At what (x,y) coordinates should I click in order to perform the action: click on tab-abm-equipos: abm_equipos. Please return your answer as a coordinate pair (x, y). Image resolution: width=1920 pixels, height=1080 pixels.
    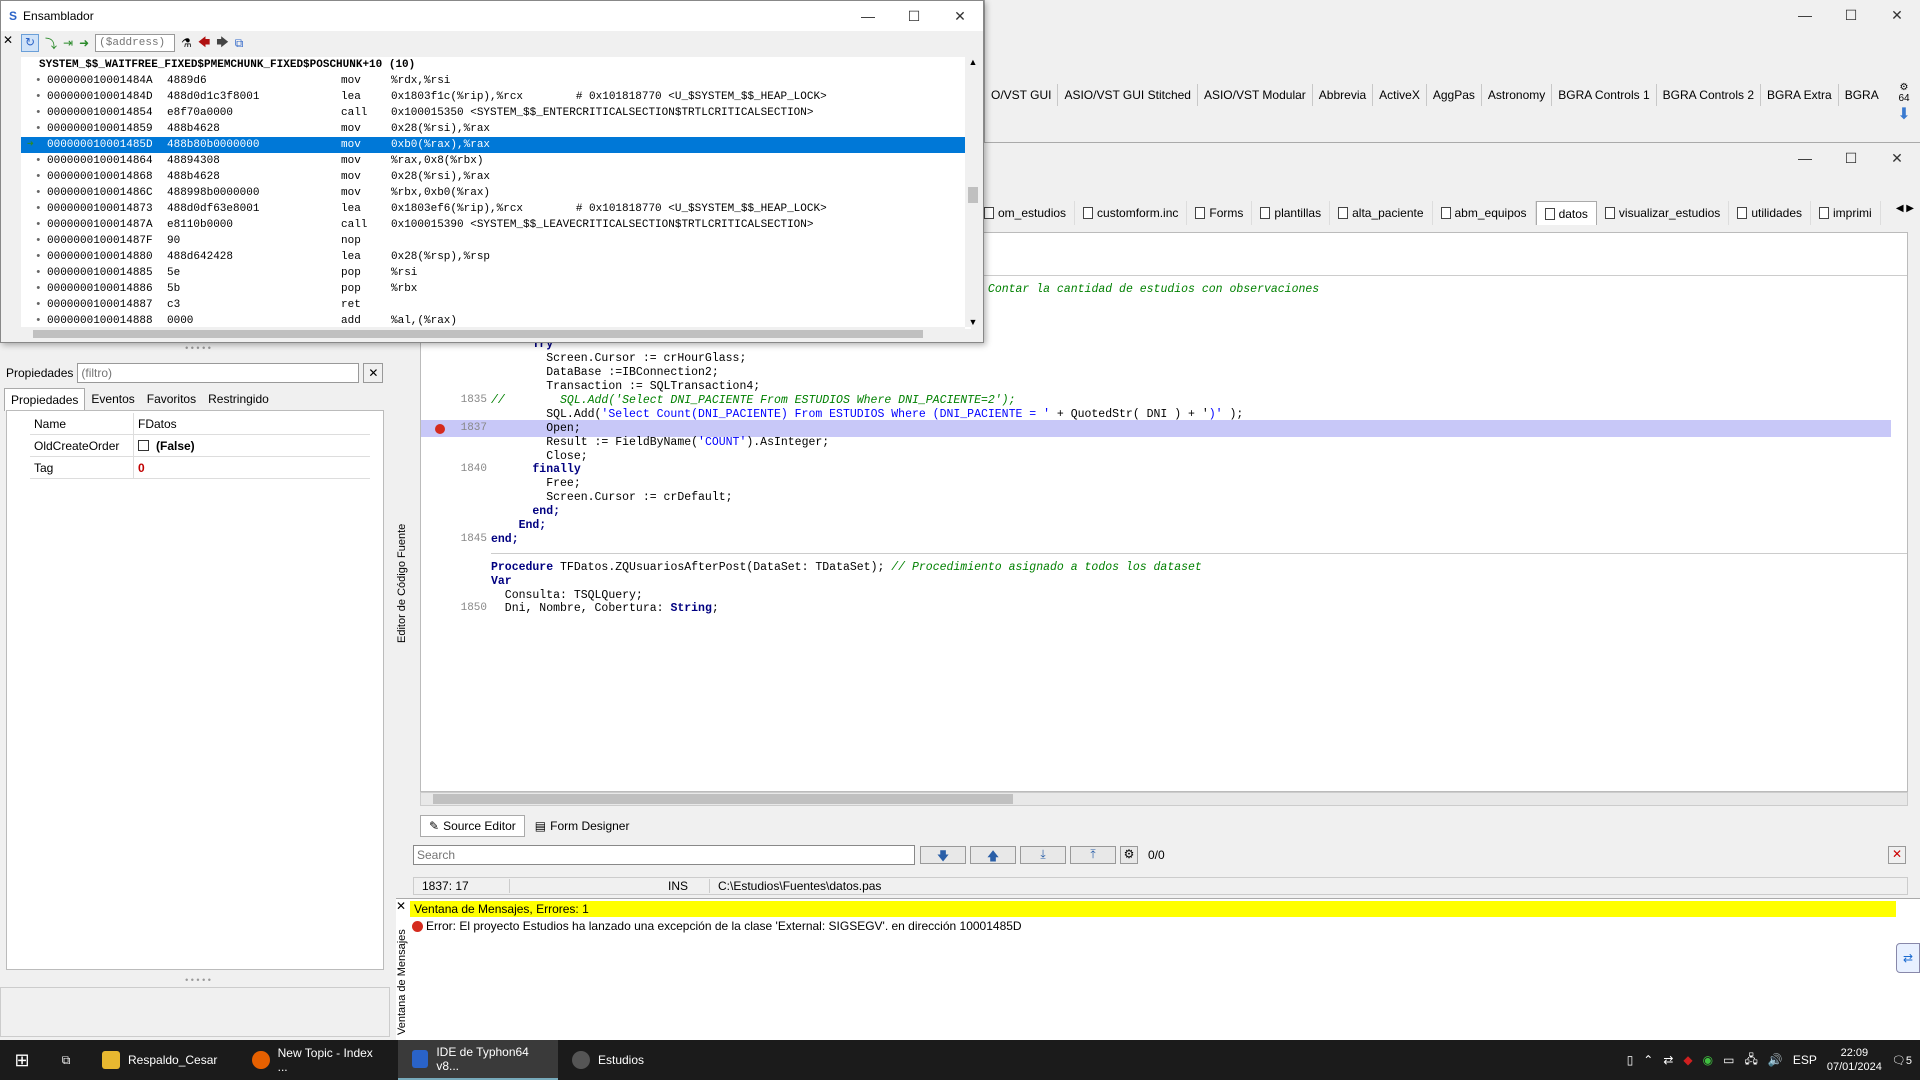
    Looking at the image, I should click on (1484, 213).